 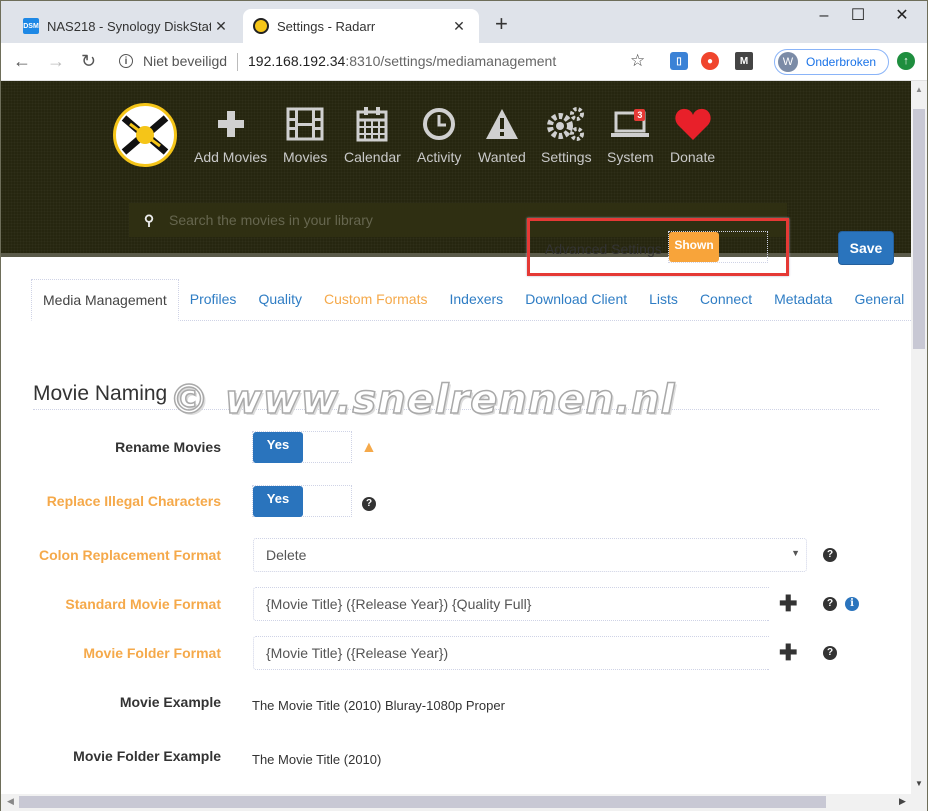 I want to click on reload-button: ↻, so click(x=88, y=61).